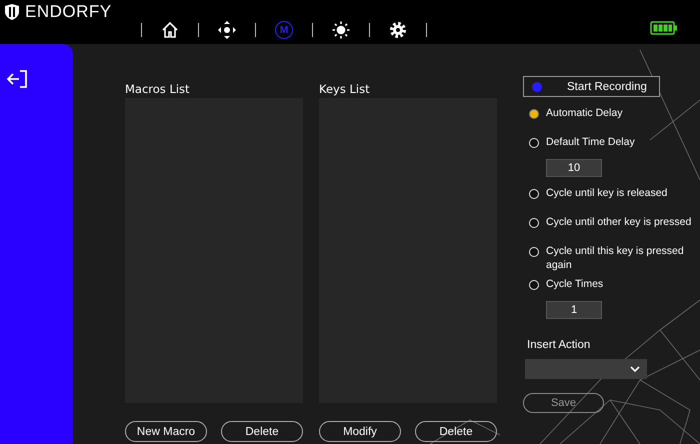 The width and height of the screenshot is (700, 444). What do you see at coordinates (166, 431) in the screenshot?
I see `new-macro-button: New Macro` at bounding box center [166, 431].